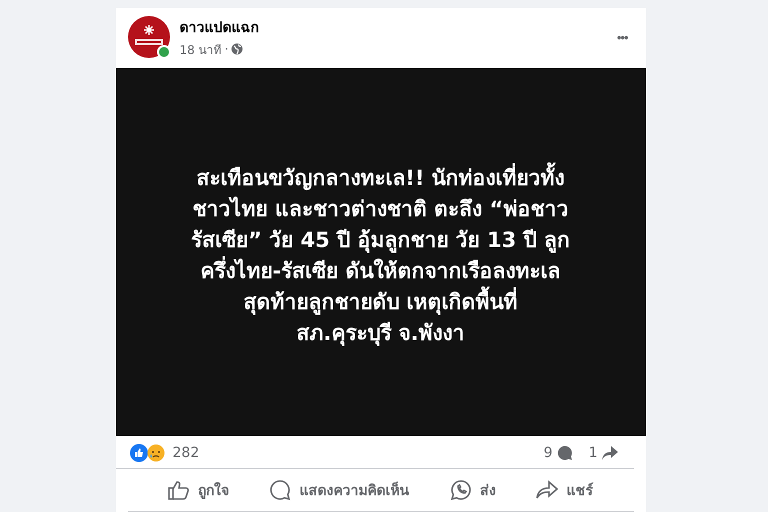 The width and height of the screenshot is (768, 512). Describe the element at coordinates (198, 490) in the screenshot. I see `like-button: ถูกใจ` at that location.